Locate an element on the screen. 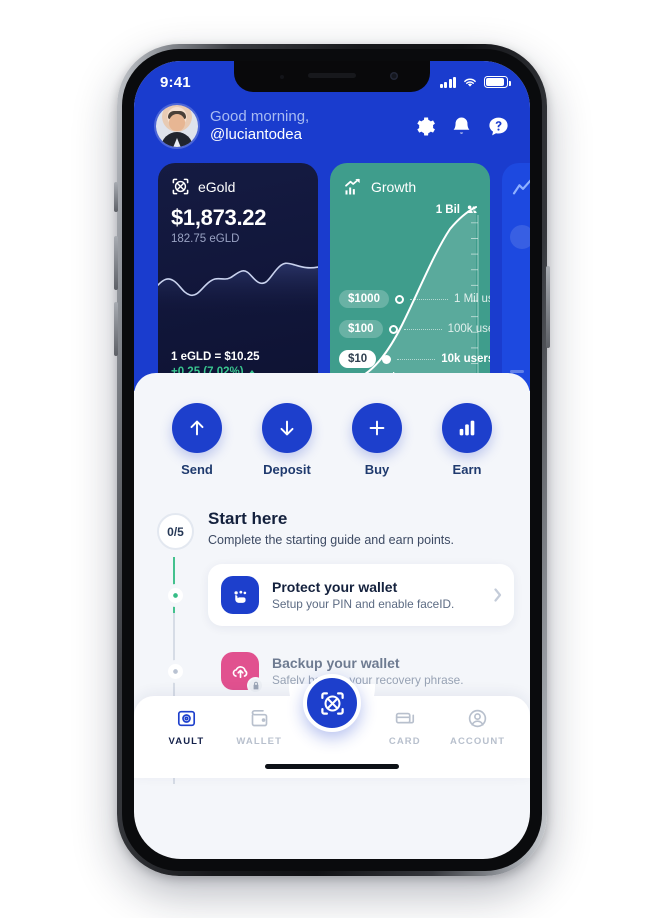 The image size is (664, 918). bar-chart-icon is located at coordinates (467, 428).